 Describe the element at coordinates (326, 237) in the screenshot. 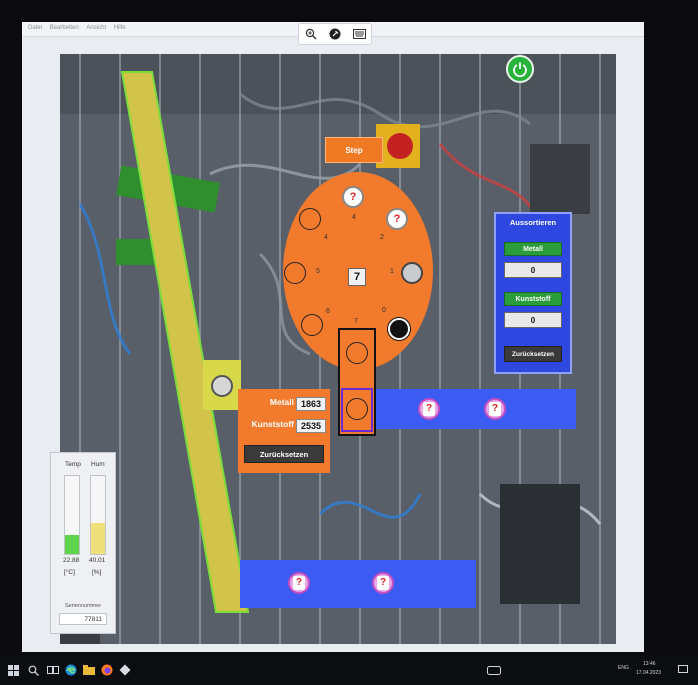

I see `slot-number-4: 4` at that location.